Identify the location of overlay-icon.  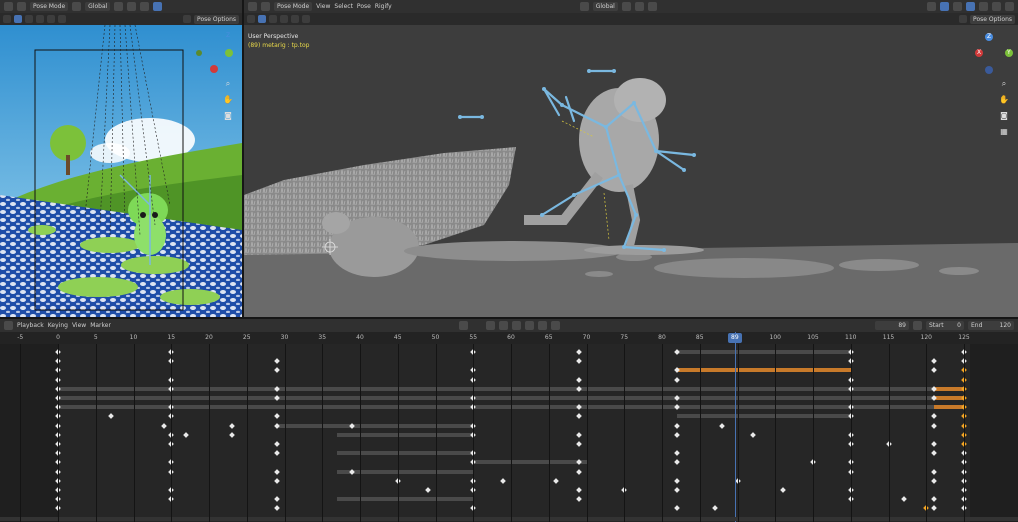
(957, 6).